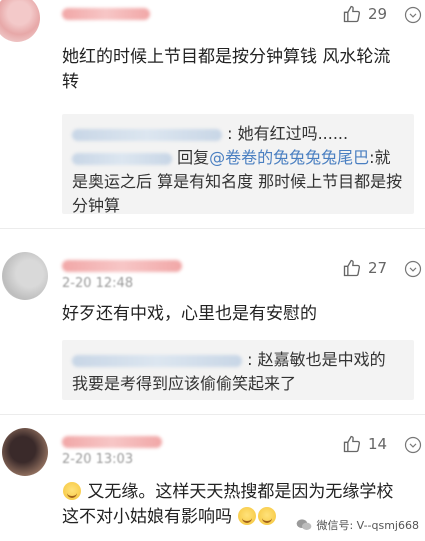 This screenshot has height=541, width=425. Describe the element at coordinates (378, 14) in the screenshot. I see `like-count: 29` at that location.